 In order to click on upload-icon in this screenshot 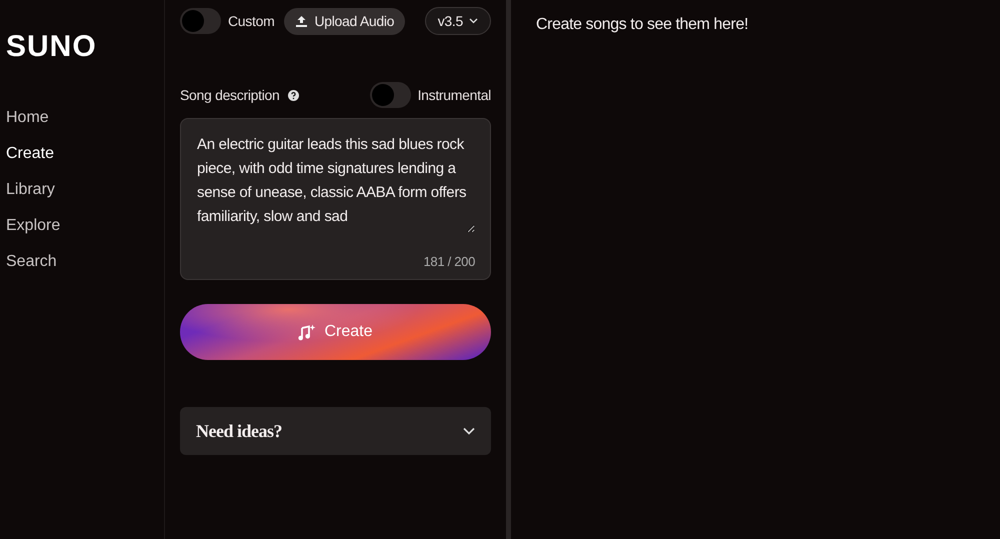, I will do `click(301, 21)`.